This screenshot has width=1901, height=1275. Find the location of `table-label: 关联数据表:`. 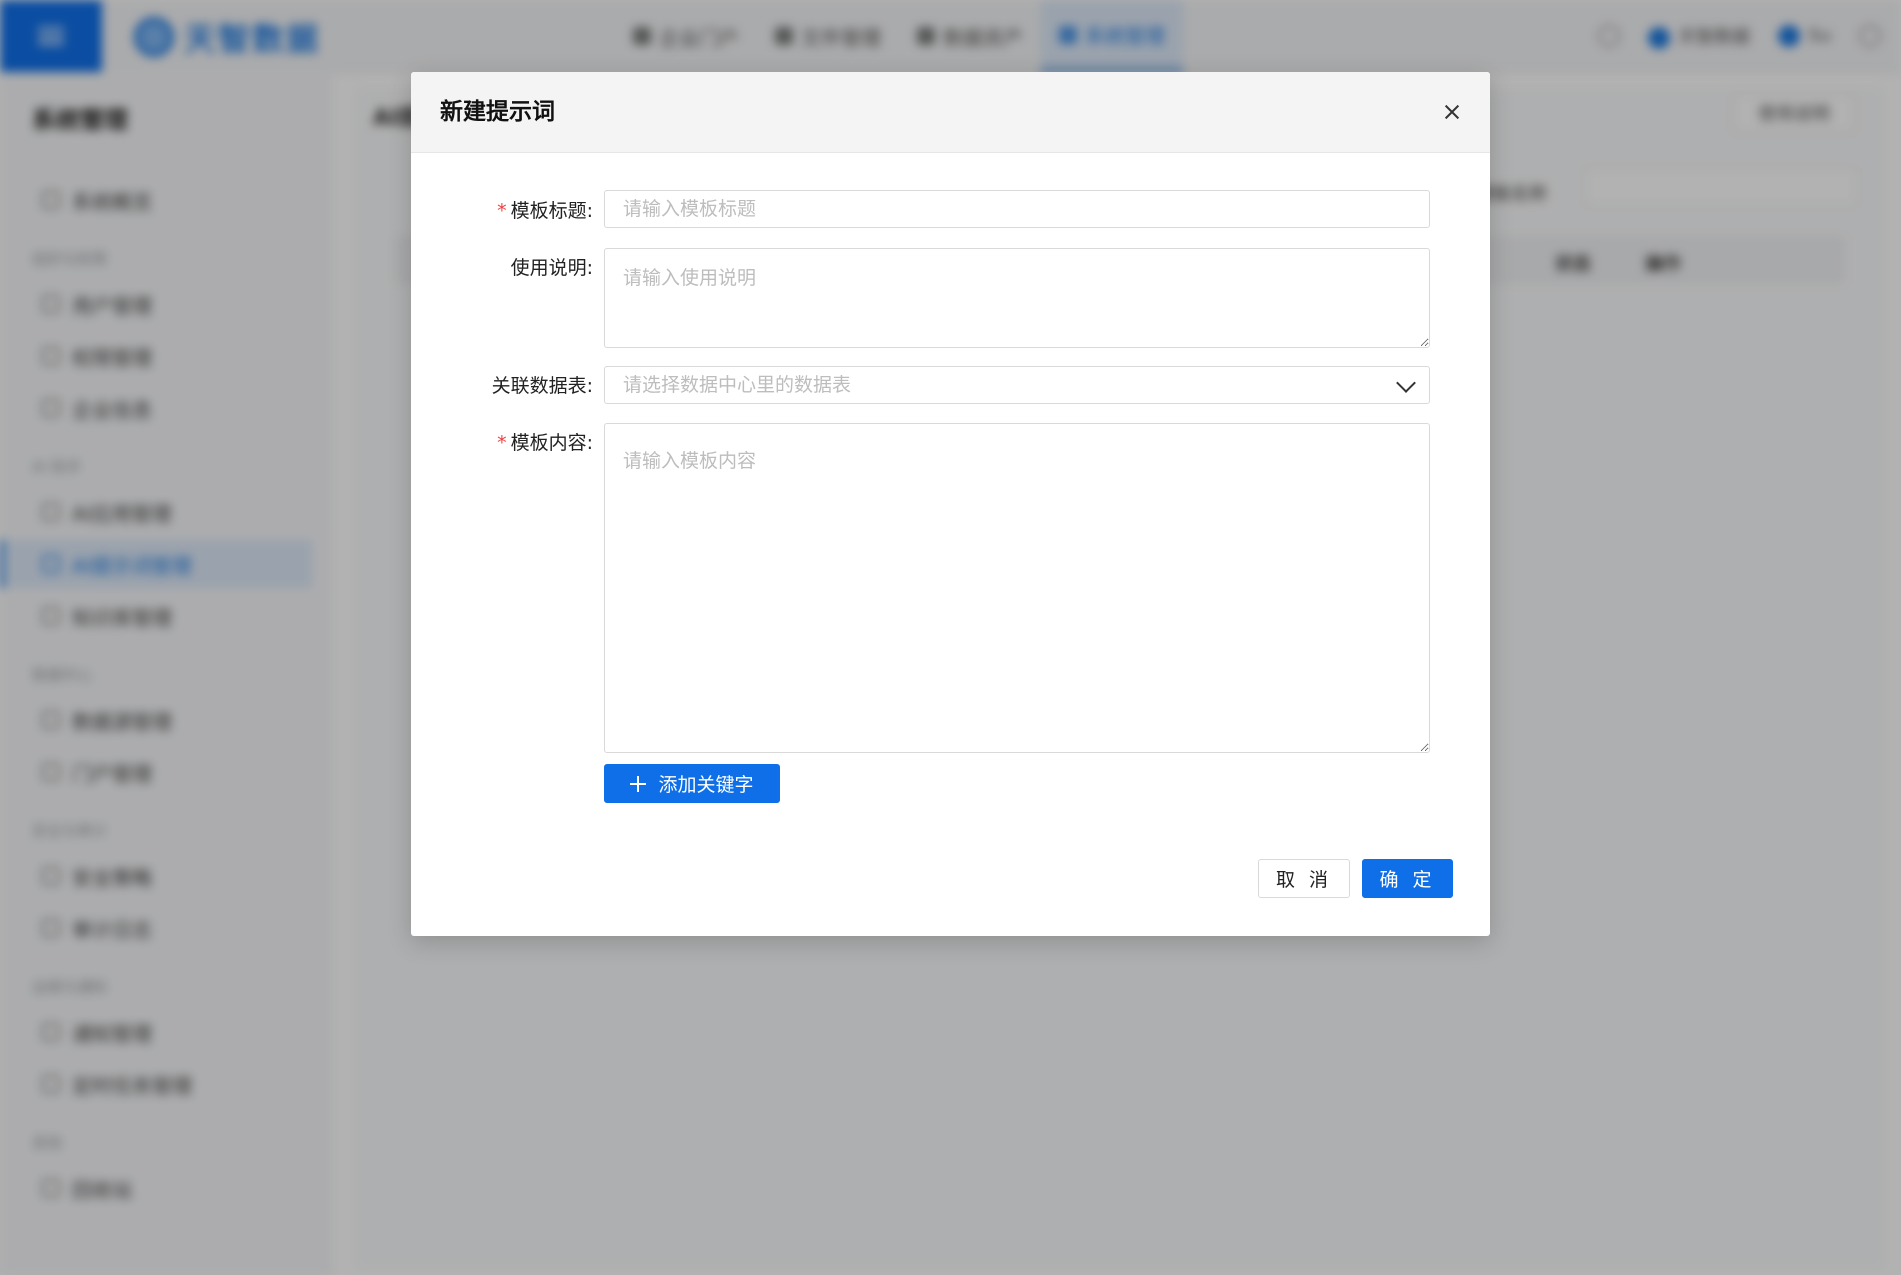

table-label: 关联数据表: is located at coordinates (542, 386).